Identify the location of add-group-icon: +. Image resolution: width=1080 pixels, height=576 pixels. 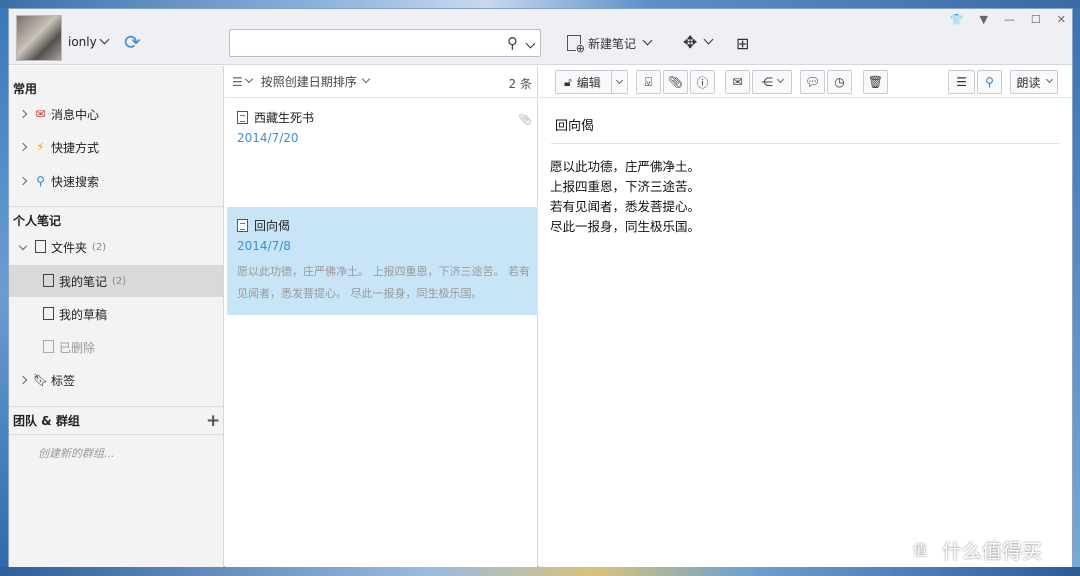
(213, 421).